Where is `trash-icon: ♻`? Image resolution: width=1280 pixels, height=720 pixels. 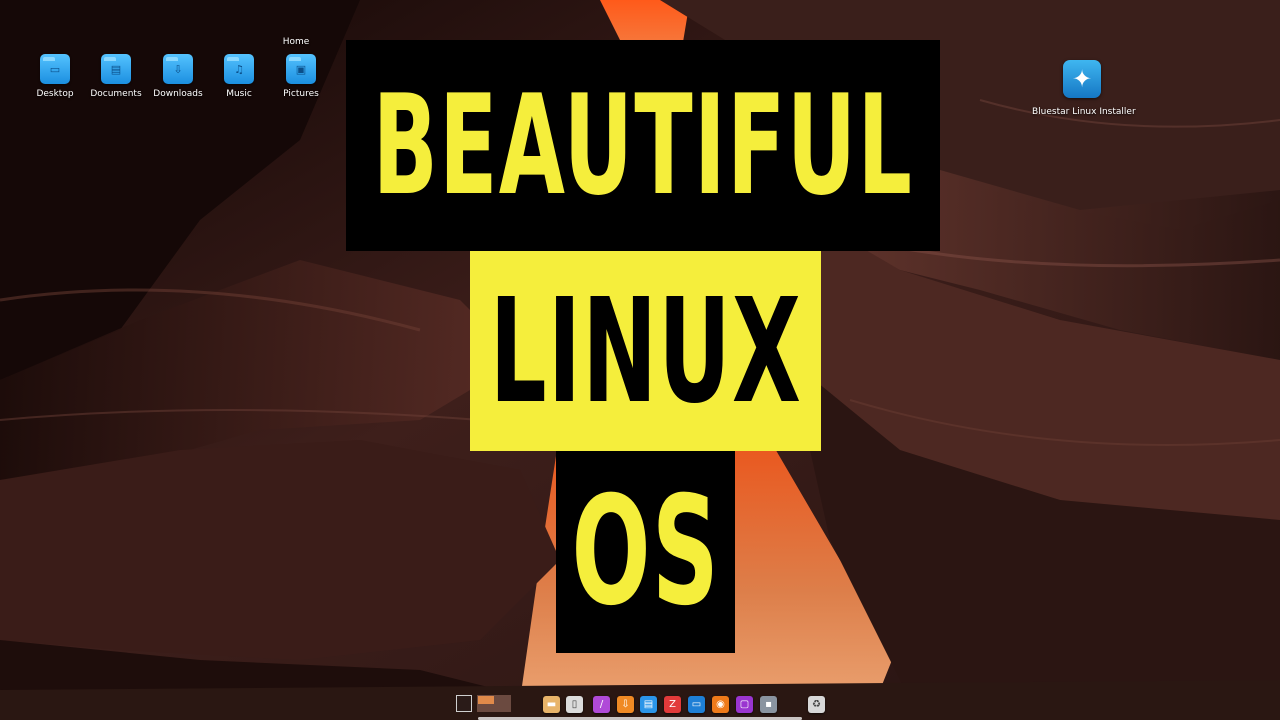 trash-icon: ♻ is located at coordinates (816, 704).